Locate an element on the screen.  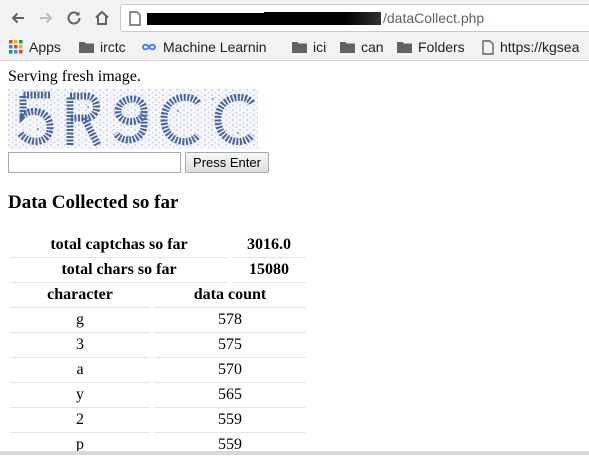
bookmark-can: can is located at coordinates (362, 47).